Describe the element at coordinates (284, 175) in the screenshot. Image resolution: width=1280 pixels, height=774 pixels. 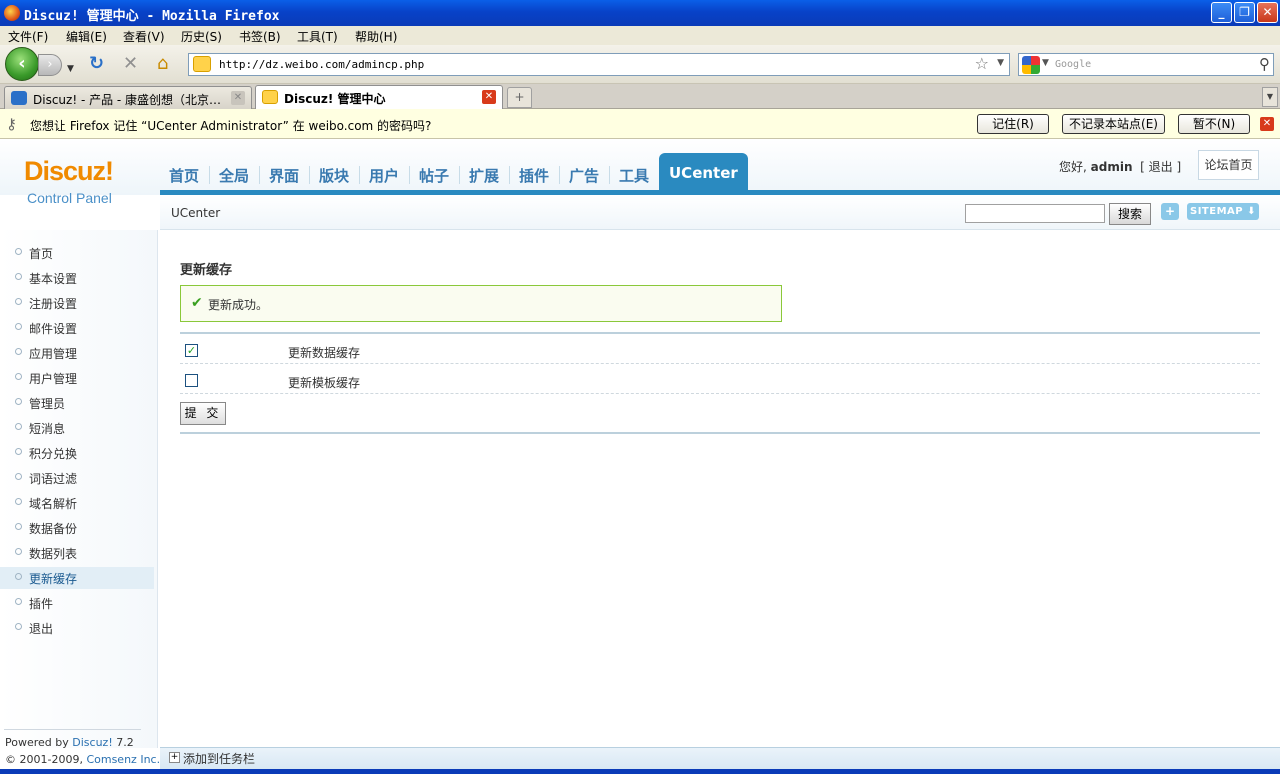
I see `nav-interface: 界面` at that location.